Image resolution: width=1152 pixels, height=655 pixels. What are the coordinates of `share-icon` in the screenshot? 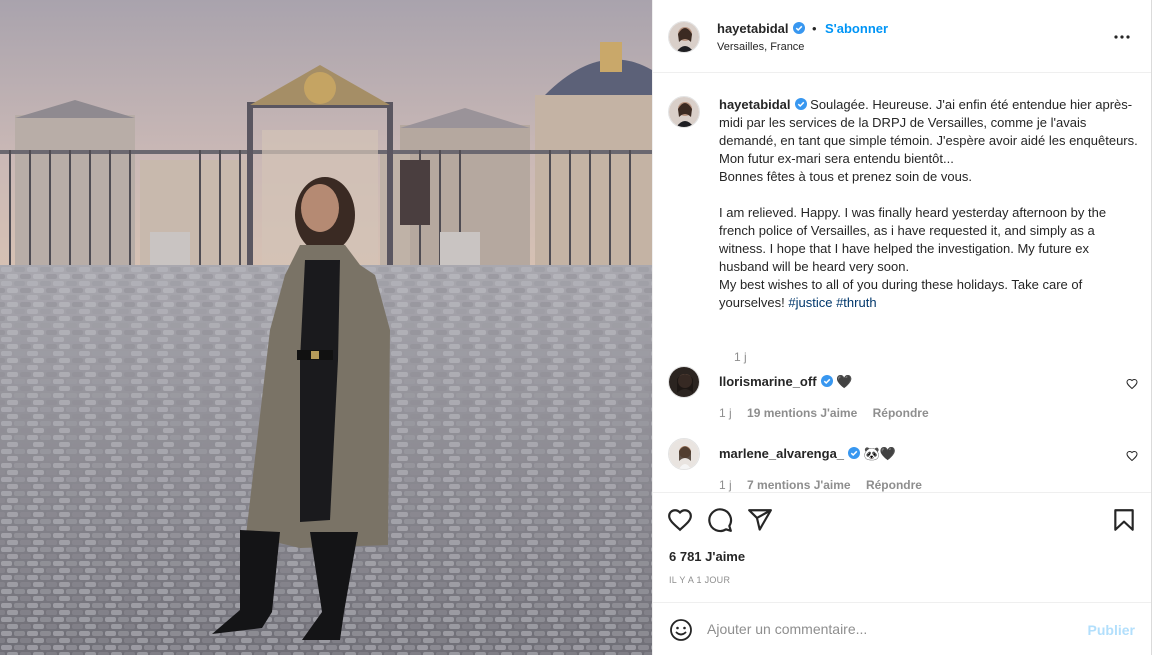 It's located at (760, 520).